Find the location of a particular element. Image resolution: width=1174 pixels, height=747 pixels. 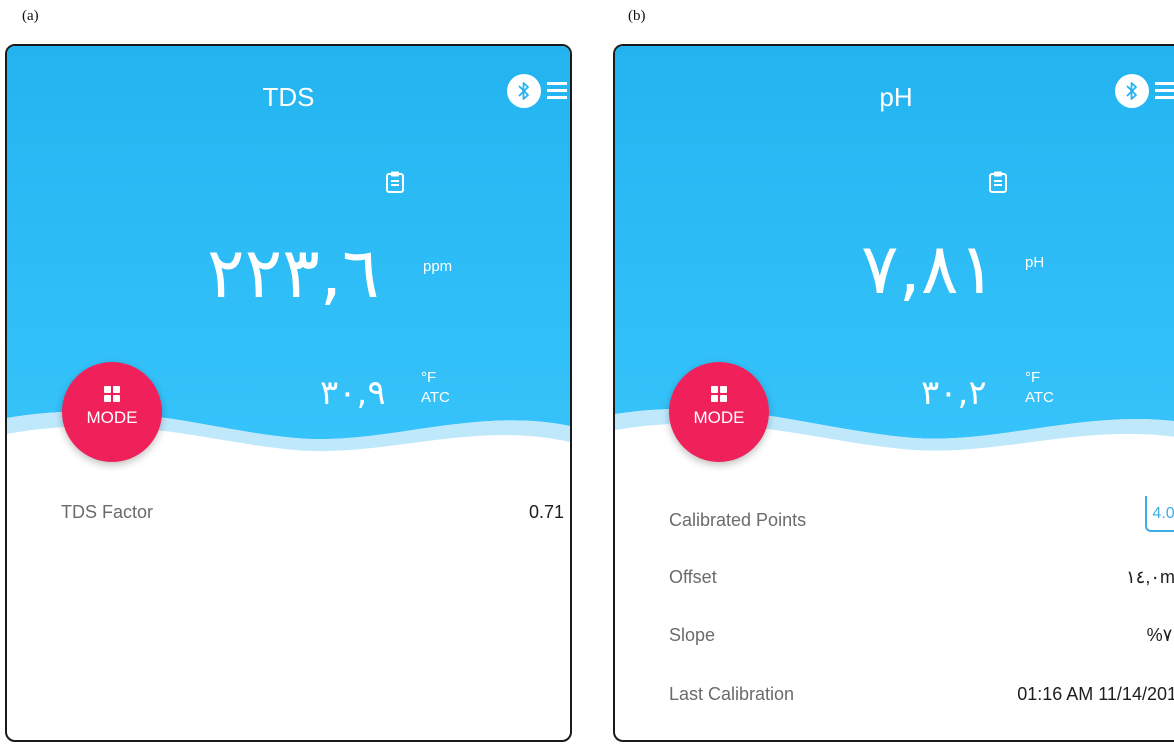

row-value: 0.71 is located at coordinates (546, 512).